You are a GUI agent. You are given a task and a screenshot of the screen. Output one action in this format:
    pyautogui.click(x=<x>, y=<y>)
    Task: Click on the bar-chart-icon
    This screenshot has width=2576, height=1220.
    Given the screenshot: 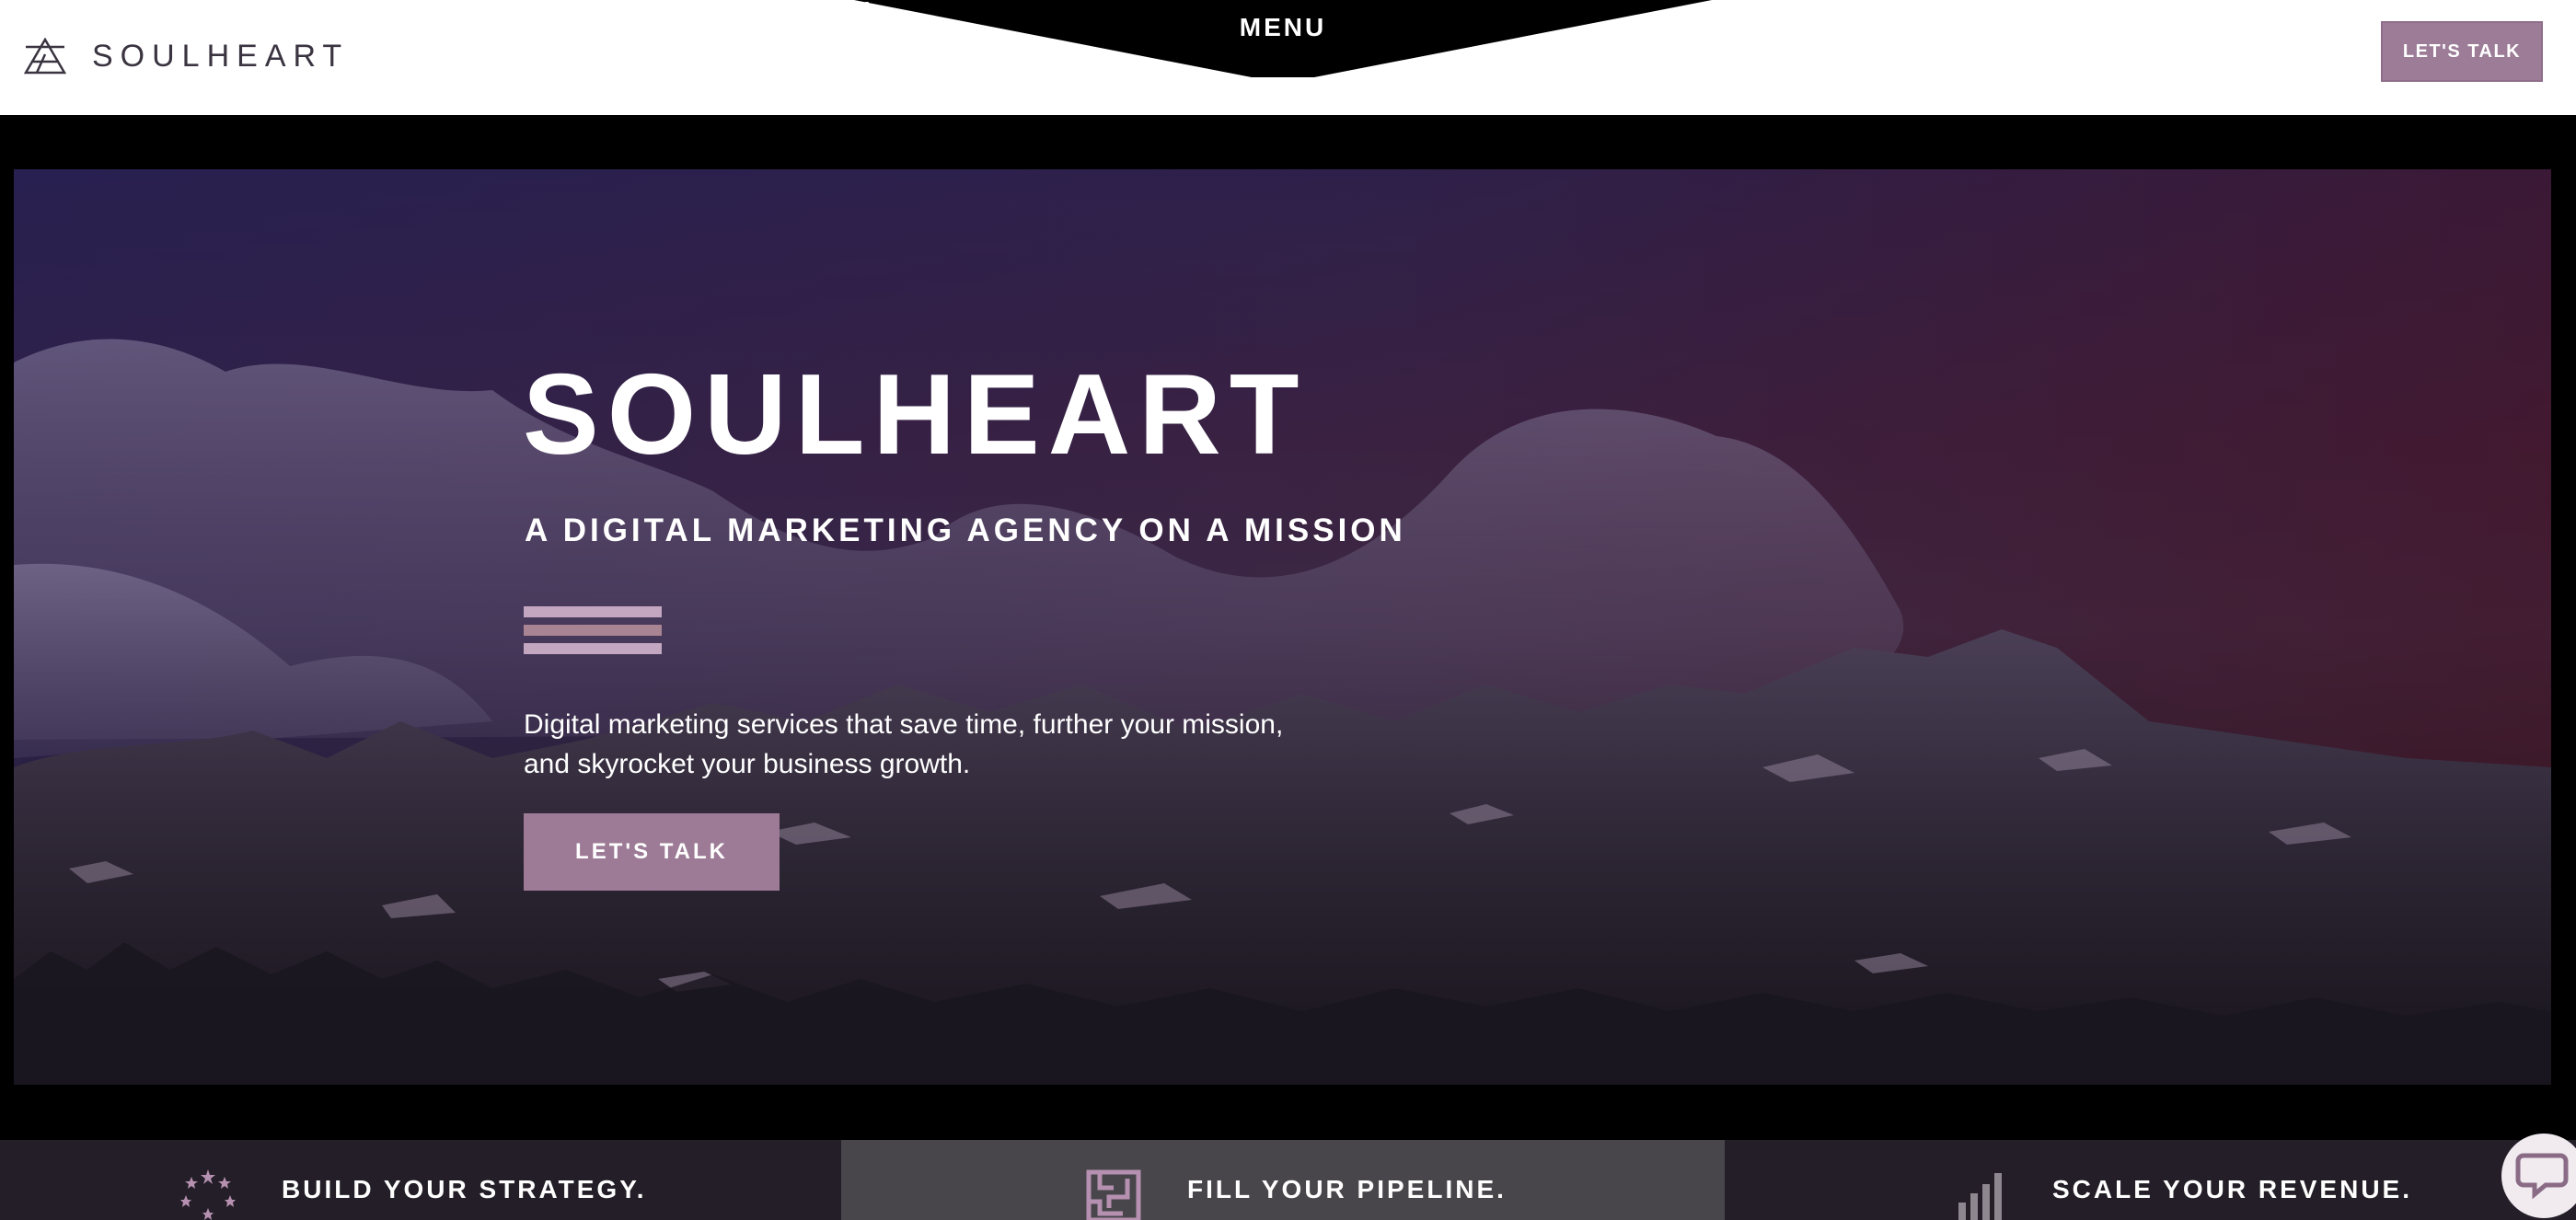 What is the action you would take?
    pyautogui.click(x=1980, y=1196)
    